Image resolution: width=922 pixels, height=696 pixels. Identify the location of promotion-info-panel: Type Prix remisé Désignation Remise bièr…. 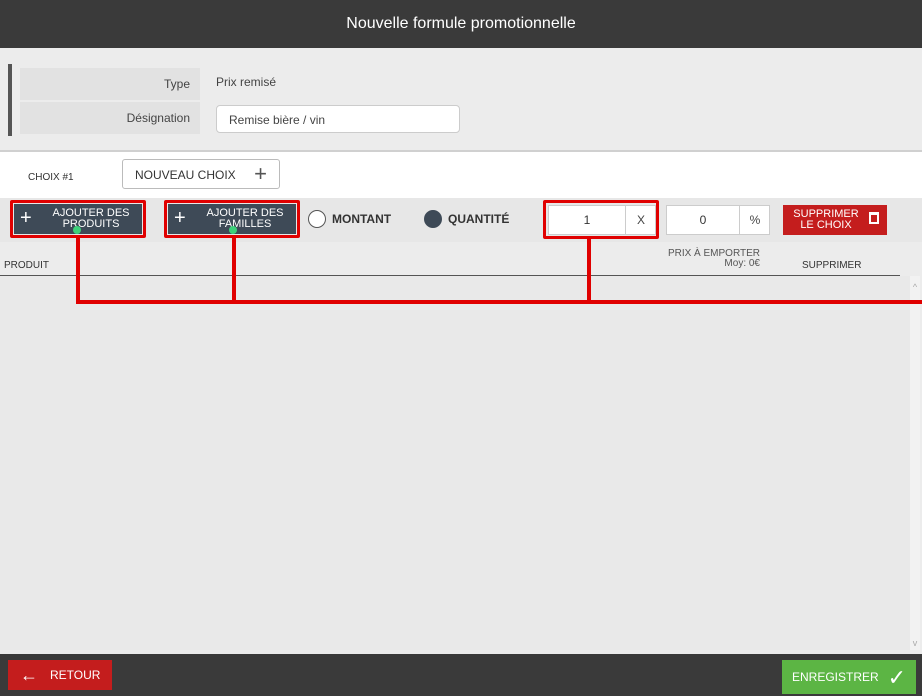
(462, 100).